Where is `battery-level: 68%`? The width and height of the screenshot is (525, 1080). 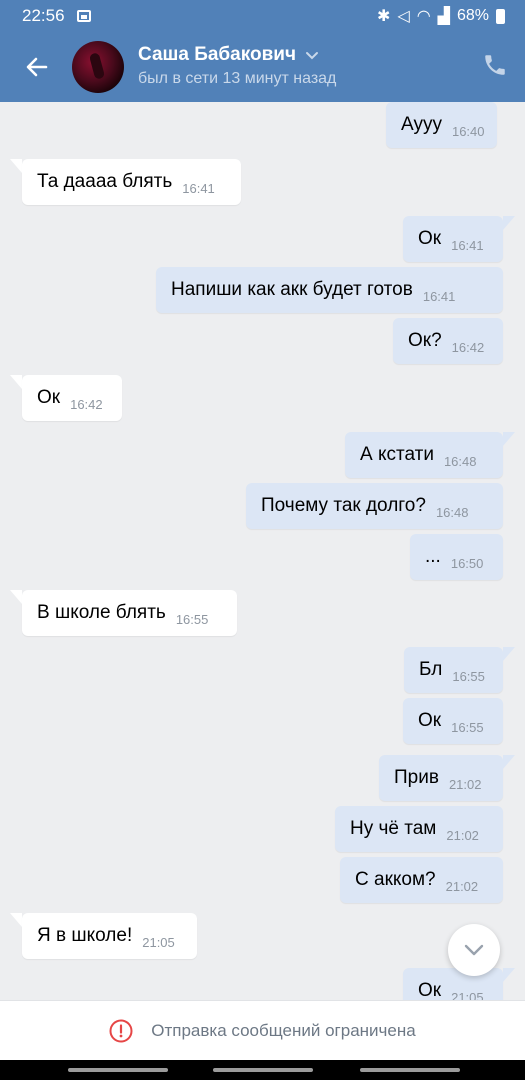 battery-level: 68% is located at coordinates (472, 15).